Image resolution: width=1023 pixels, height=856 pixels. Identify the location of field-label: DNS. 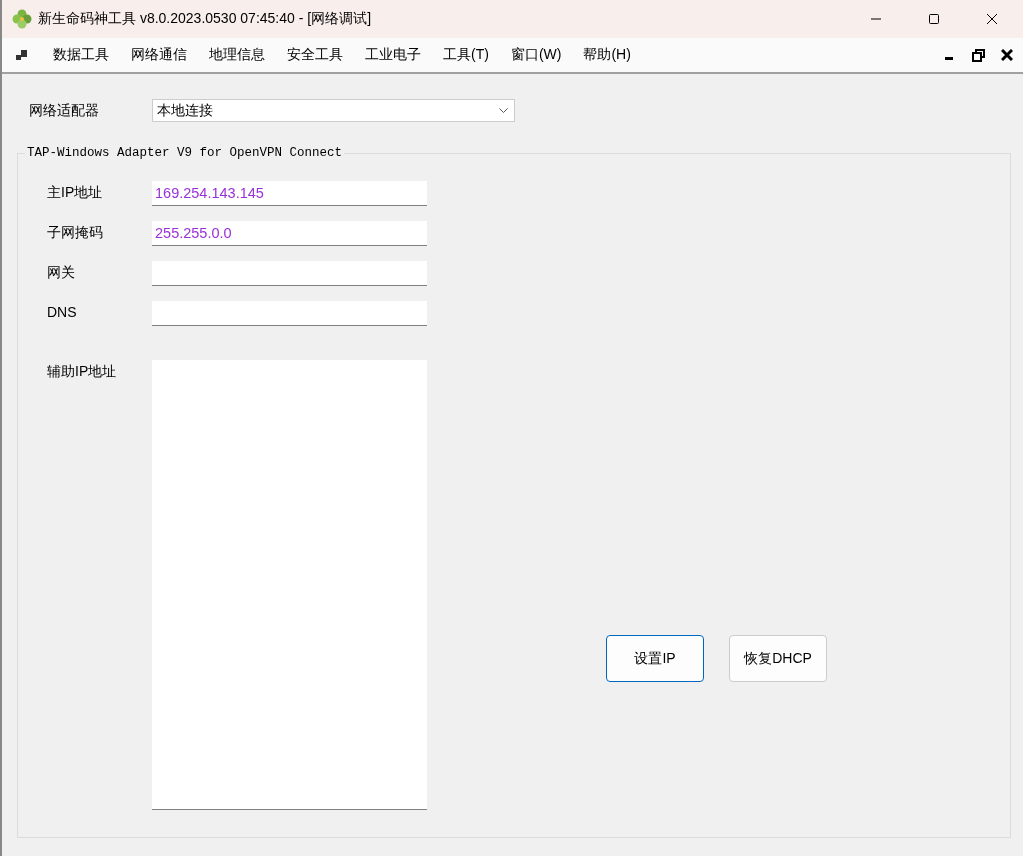
(62, 311).